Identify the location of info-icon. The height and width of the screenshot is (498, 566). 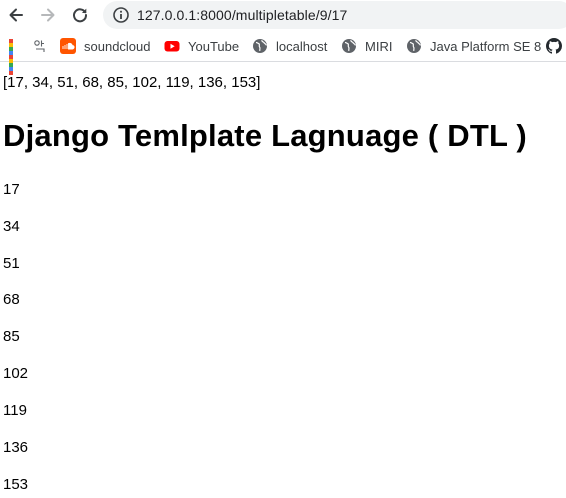
(121, 15).